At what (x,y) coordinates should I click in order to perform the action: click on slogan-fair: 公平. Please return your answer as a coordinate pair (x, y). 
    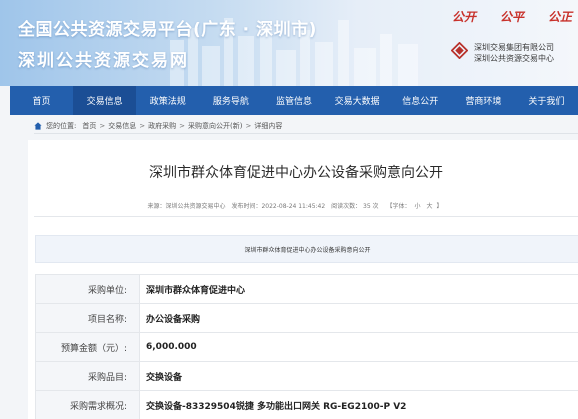
    Looking at the image, I should click on (511, 17).